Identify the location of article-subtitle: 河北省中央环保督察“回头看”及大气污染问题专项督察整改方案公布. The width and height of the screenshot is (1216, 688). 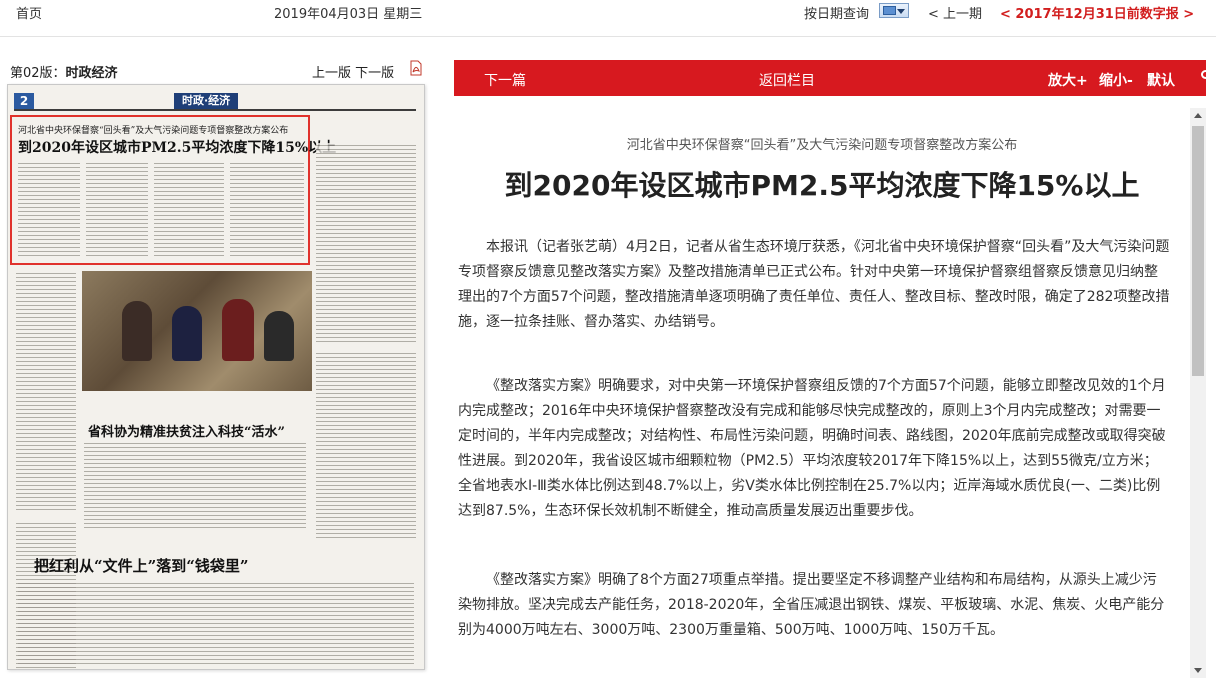
(822, 145).